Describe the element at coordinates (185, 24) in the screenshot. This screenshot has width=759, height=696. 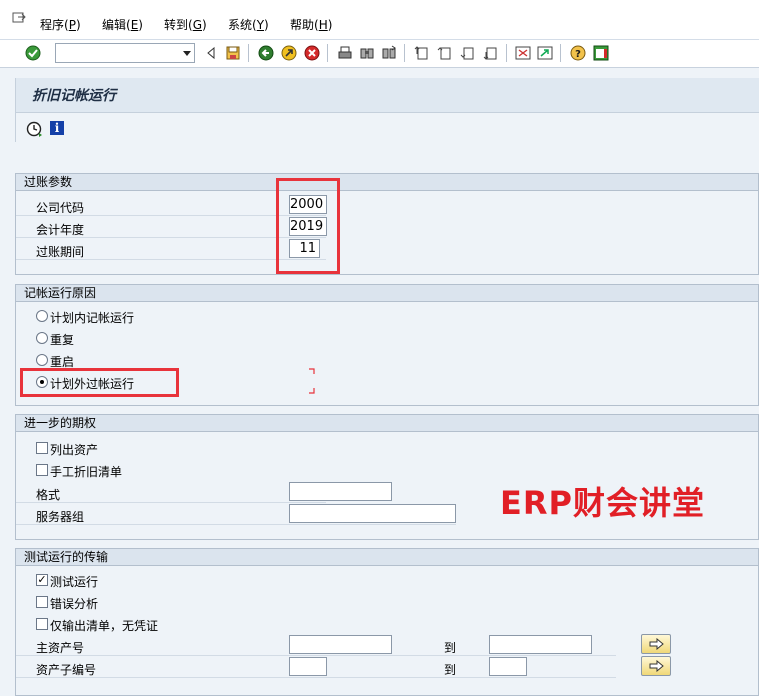
I see `menu-goto: 转到(G)` at that location.